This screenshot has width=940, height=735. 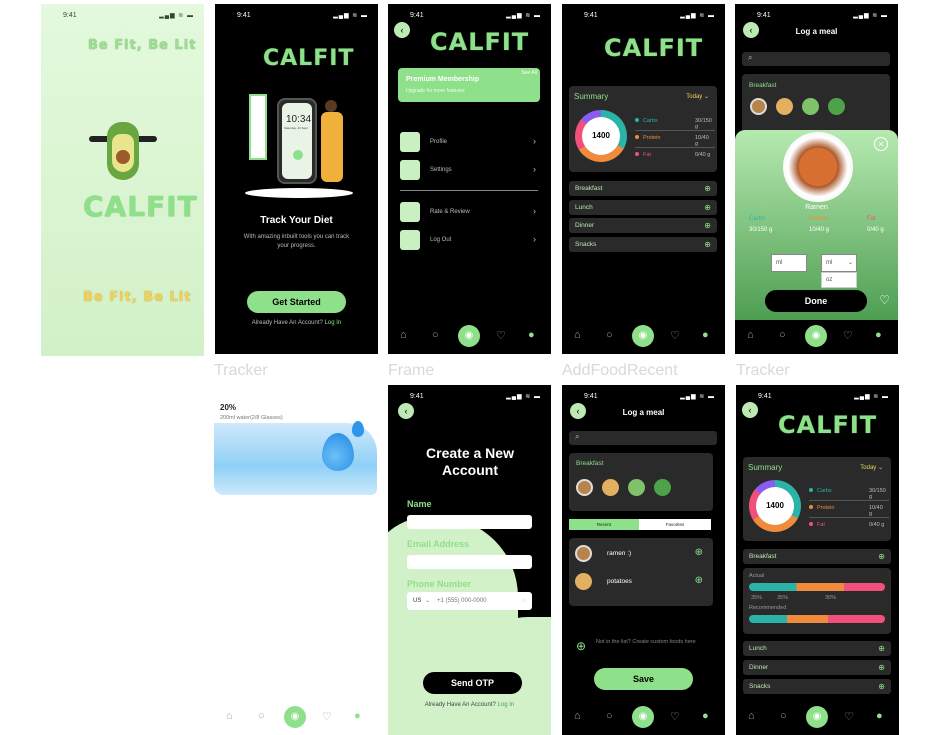 I want to click on tab-favorites: Favorites, so click(x=675, y=524).